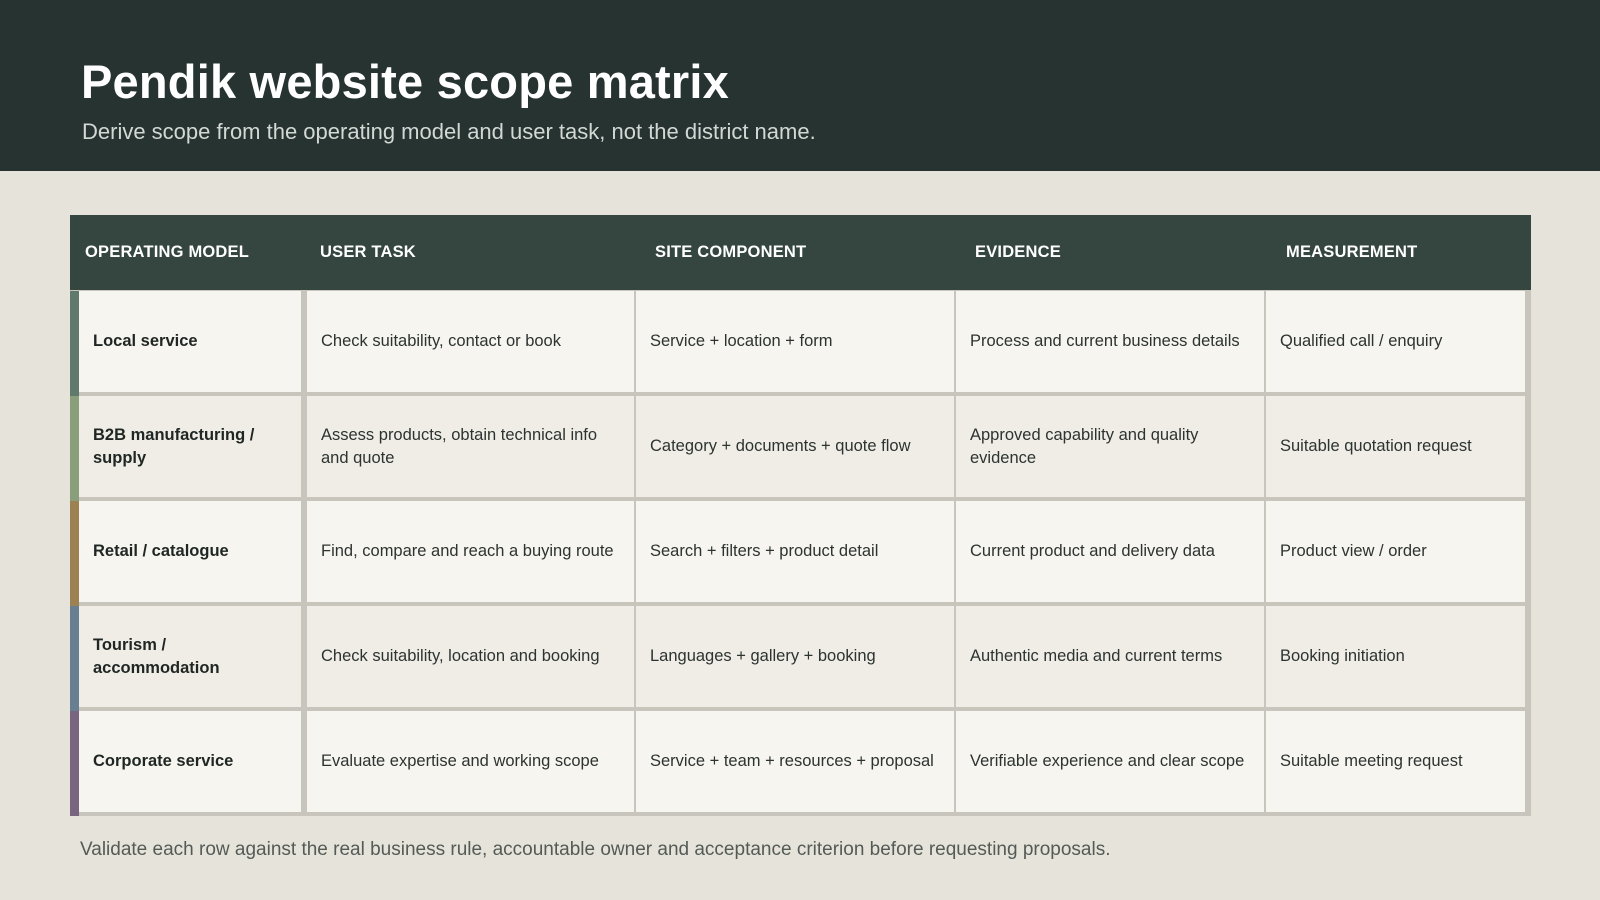 This screenshot has width=1600, height=900. What do you see at coordinates (1096, 656) in the screenshot?
I see `cell-text: Authentic media and current terms` at bounding box center [1096, 656].